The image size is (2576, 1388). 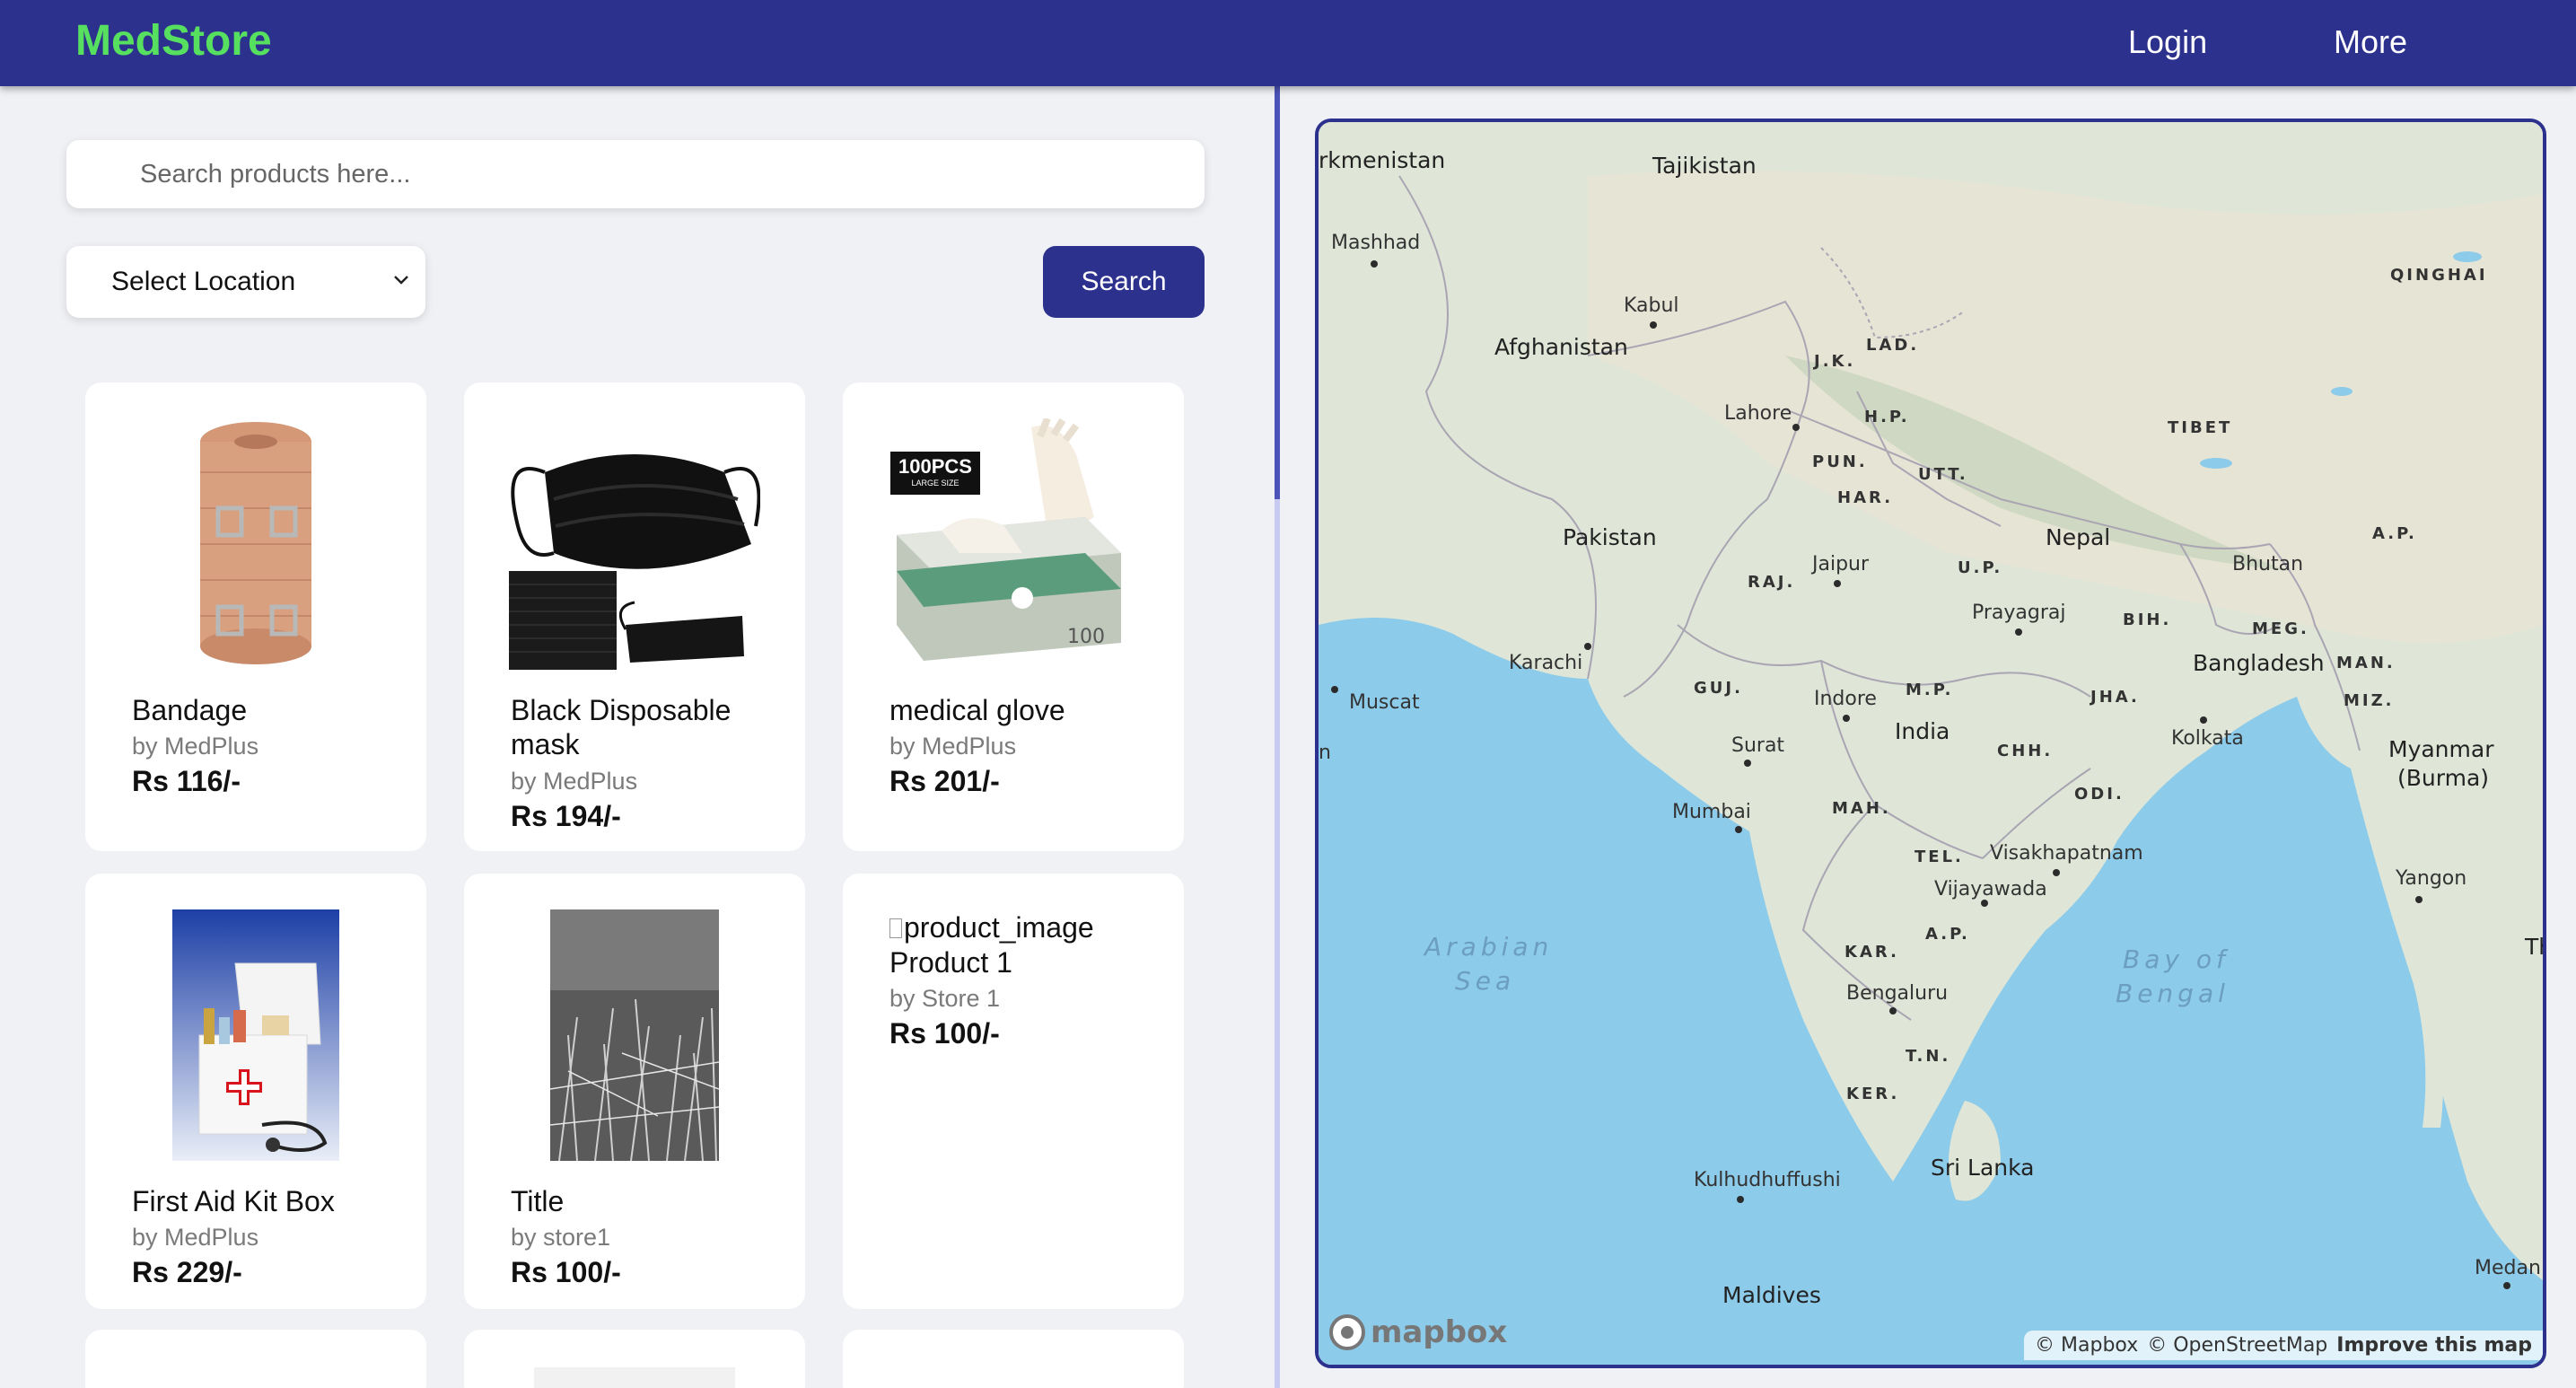 I want to click on more-link: More, so click(x=2370, y=42).